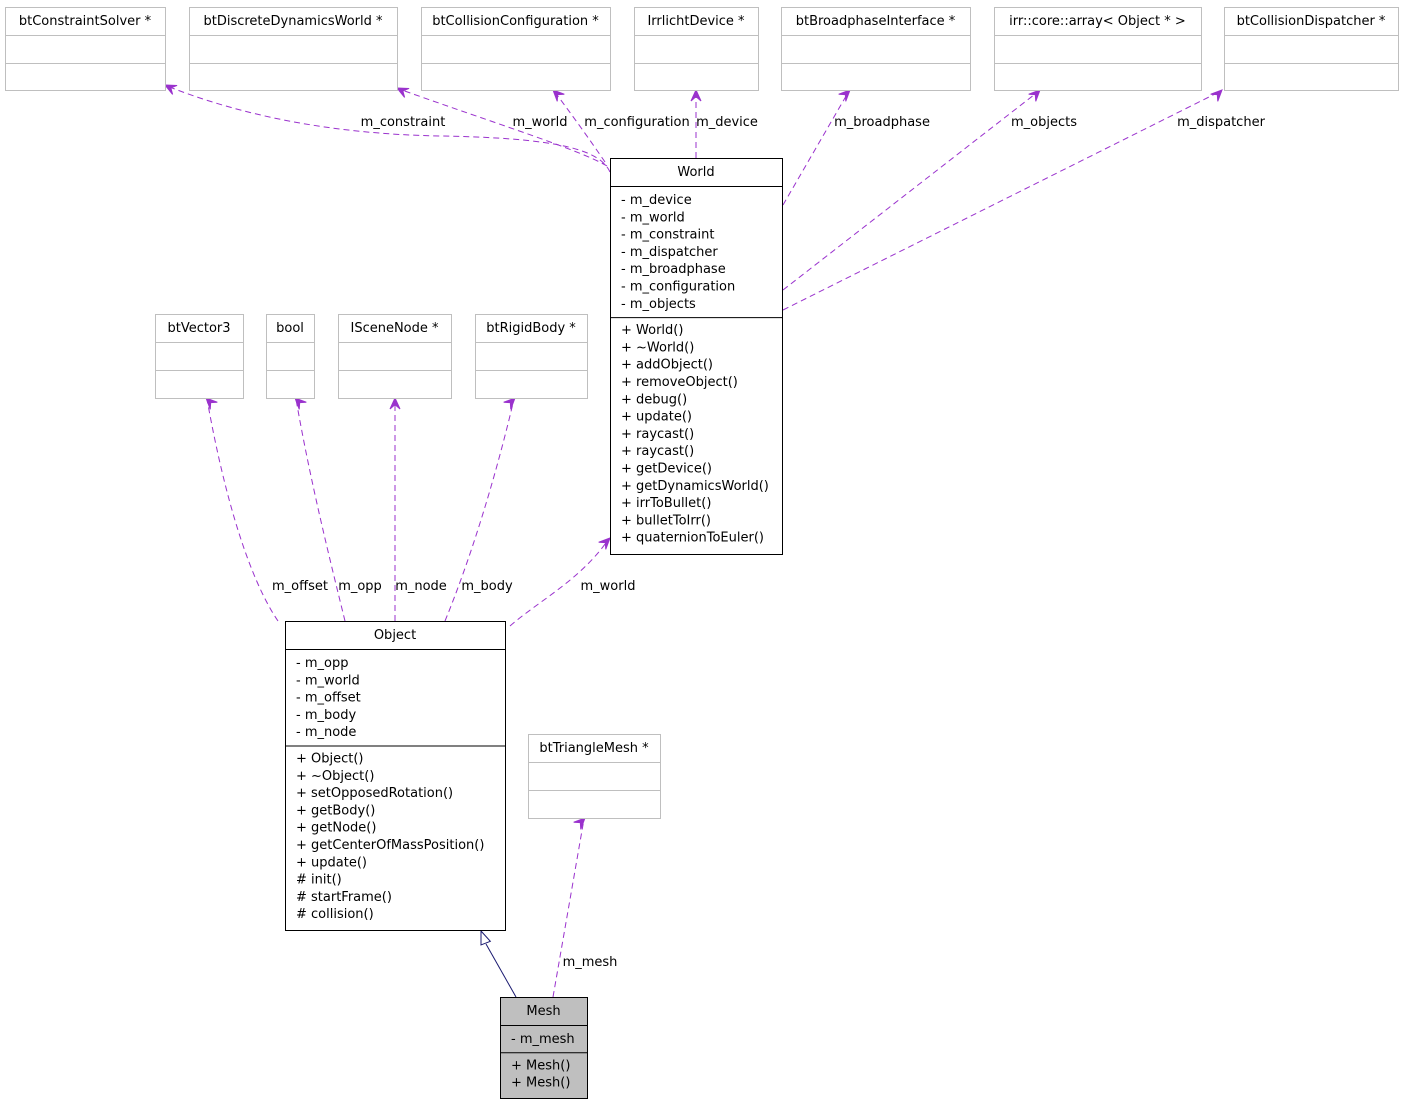 The width and height of the screenshot is (1403, 1104). I want to click on class-name: btTriangleMesh *, so click(594, 748).